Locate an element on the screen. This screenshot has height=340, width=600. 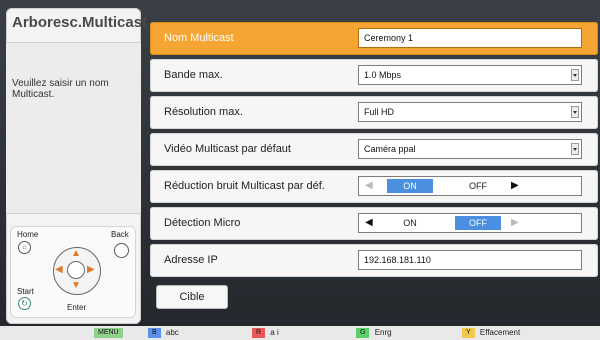
blue-key-label: abc is located at coordinates (172, 332).